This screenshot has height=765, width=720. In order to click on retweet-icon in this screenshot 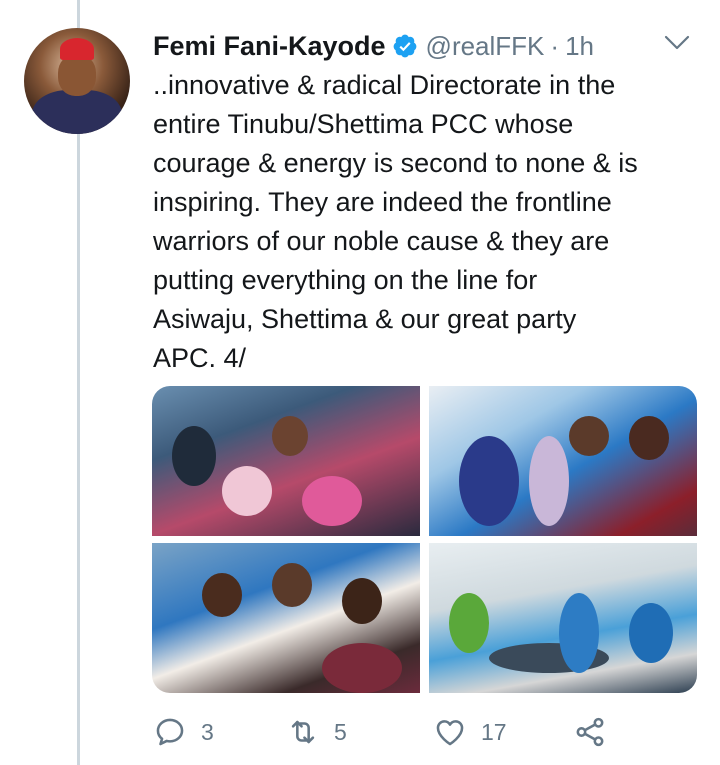, I will do `click(303, 732)`.